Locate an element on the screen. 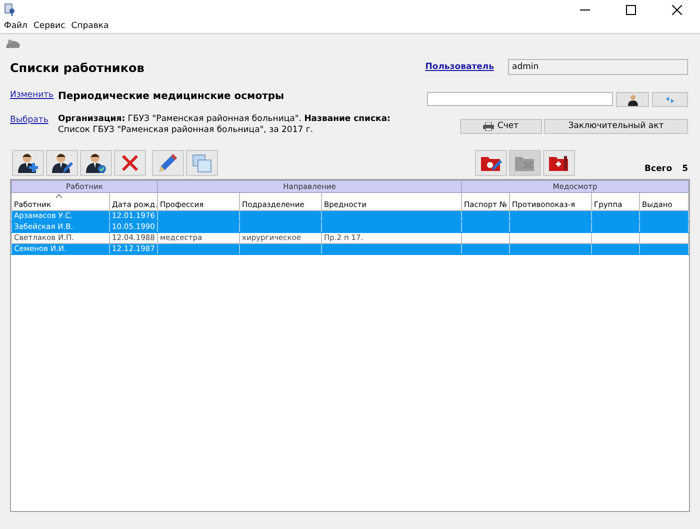 The height and width of the screenshot is (529, 700). person-button is located at coordinates (632, 99).